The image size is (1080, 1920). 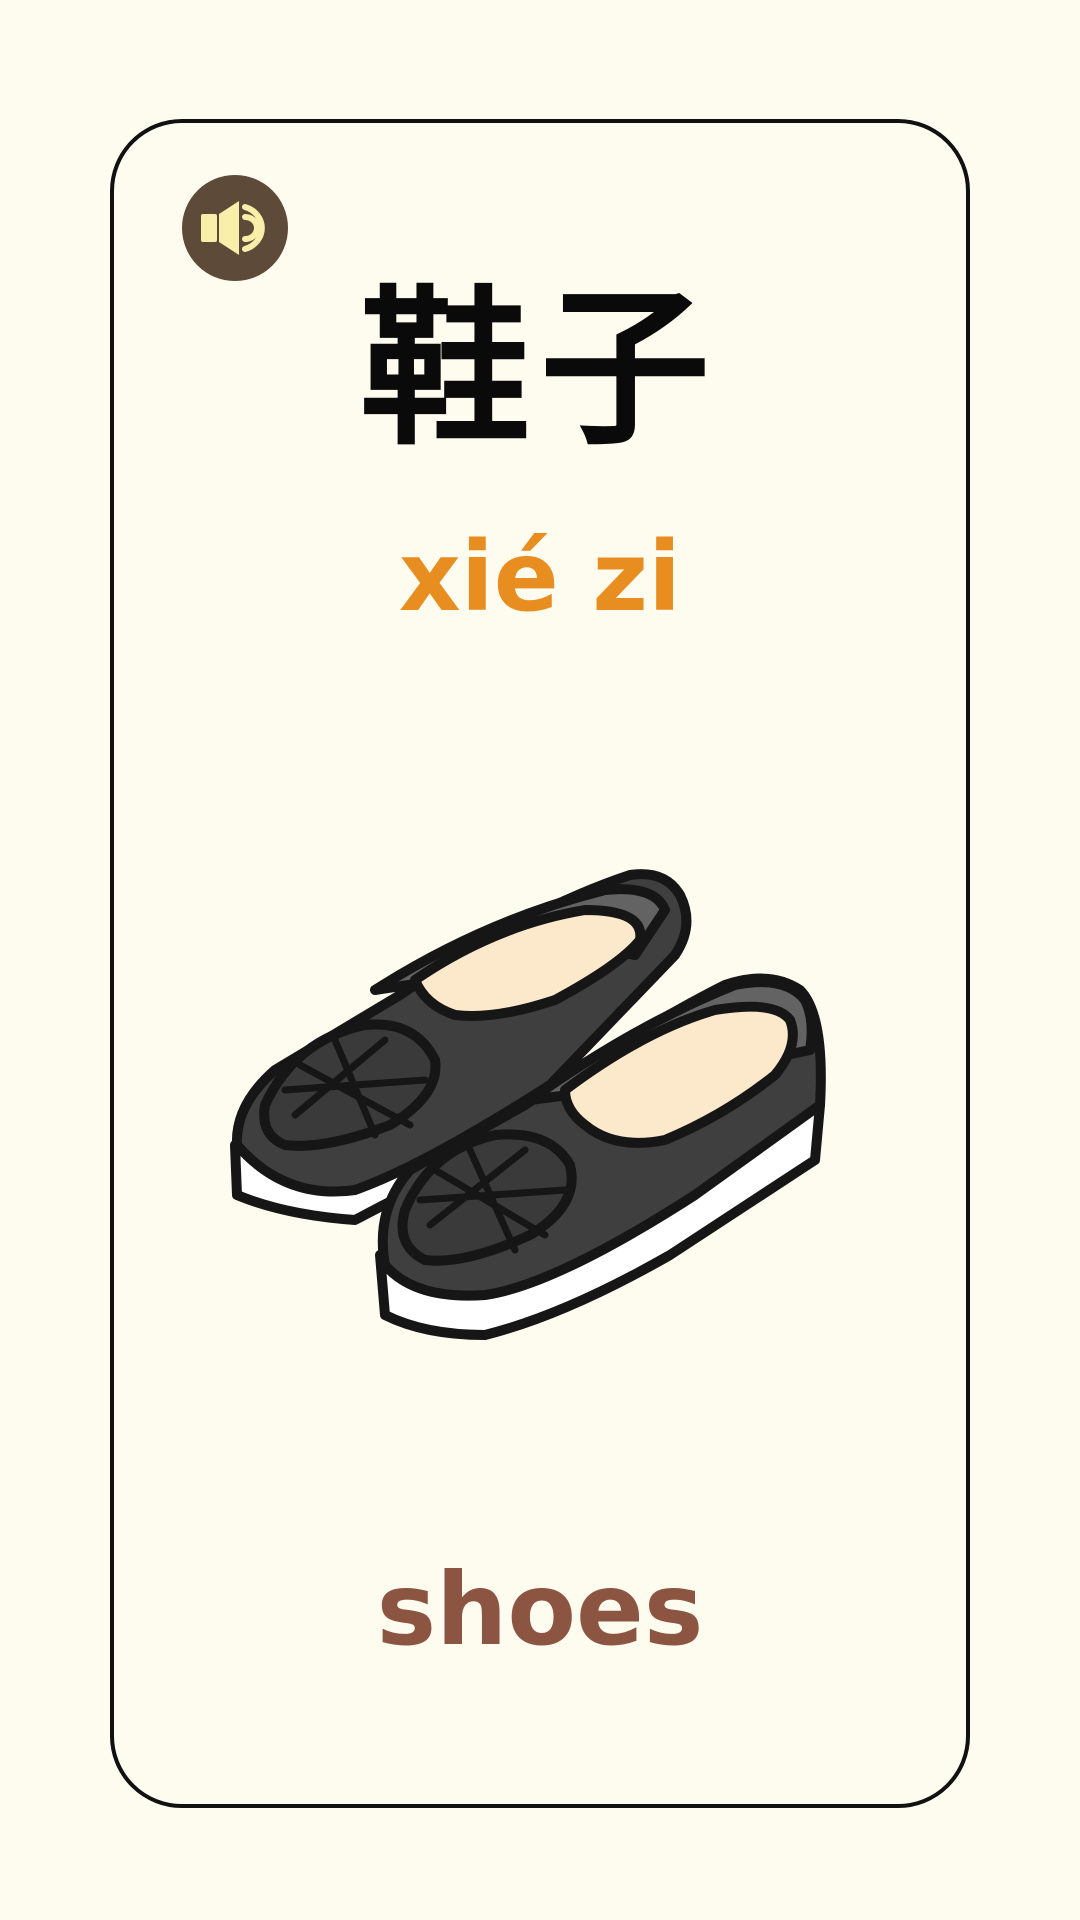 I want to click on play-audio-button, so click(x=235, y=228).